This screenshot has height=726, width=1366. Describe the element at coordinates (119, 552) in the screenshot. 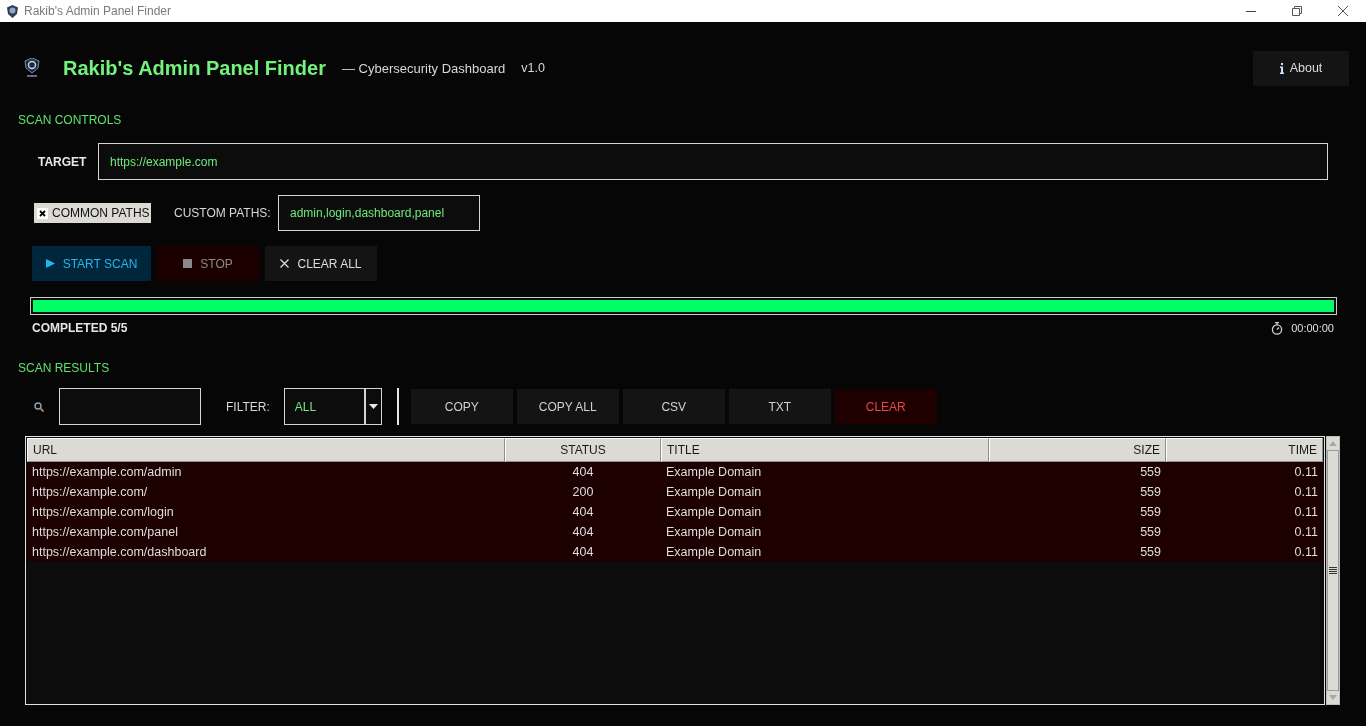

I see `table-cell-text: https://example.com/dashboard` at that location.